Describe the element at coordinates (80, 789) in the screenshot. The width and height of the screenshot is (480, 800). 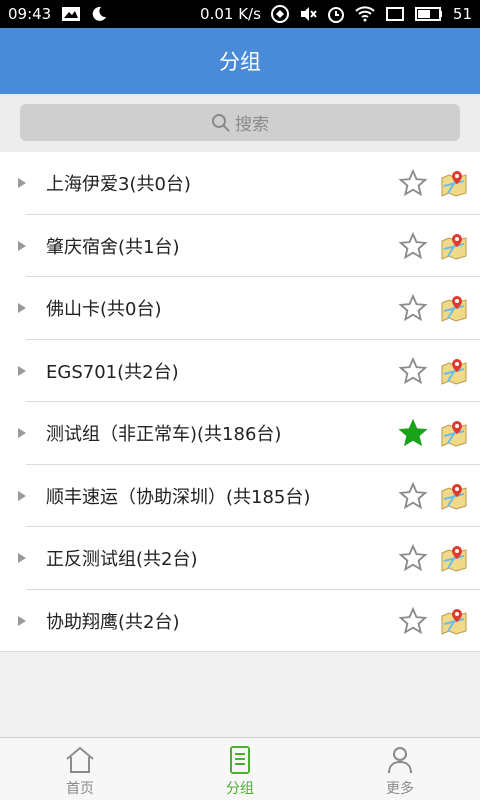
I see `tab-home-label: 首页` at that location.